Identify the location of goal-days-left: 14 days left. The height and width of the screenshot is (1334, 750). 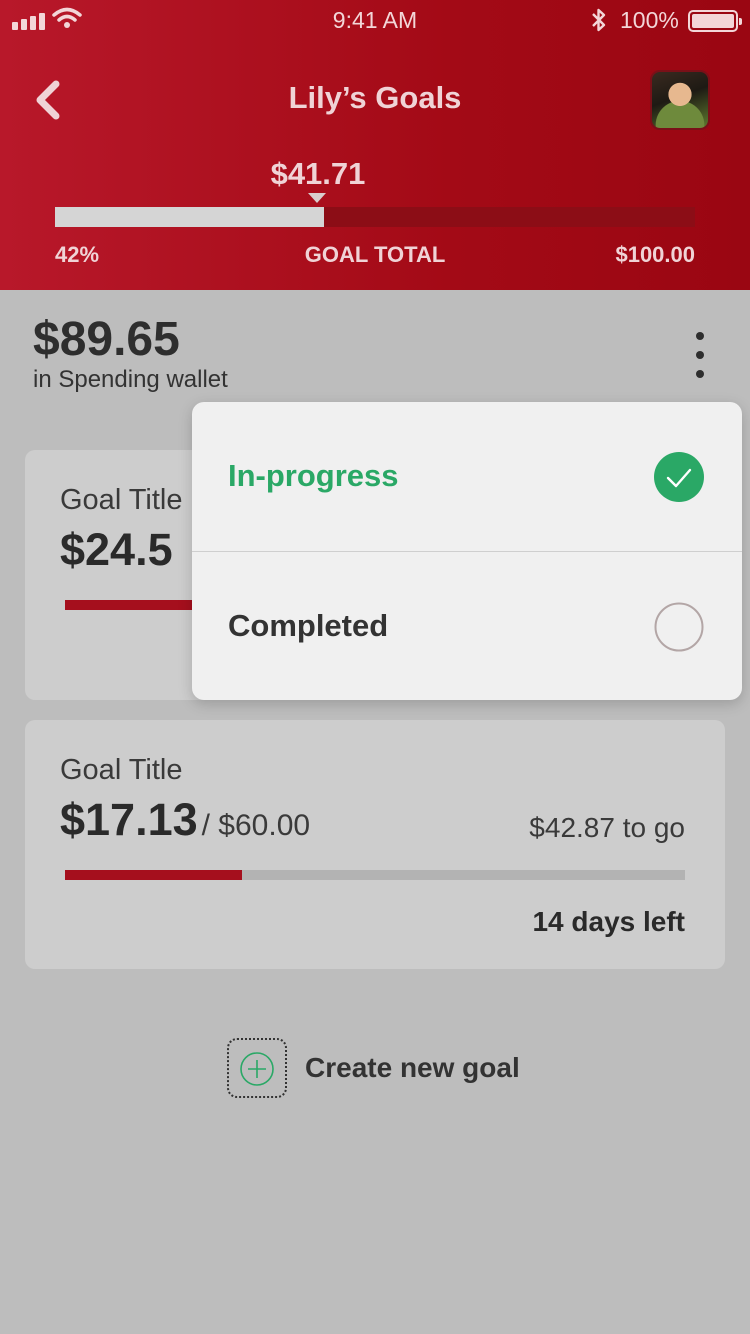
(608, 921).